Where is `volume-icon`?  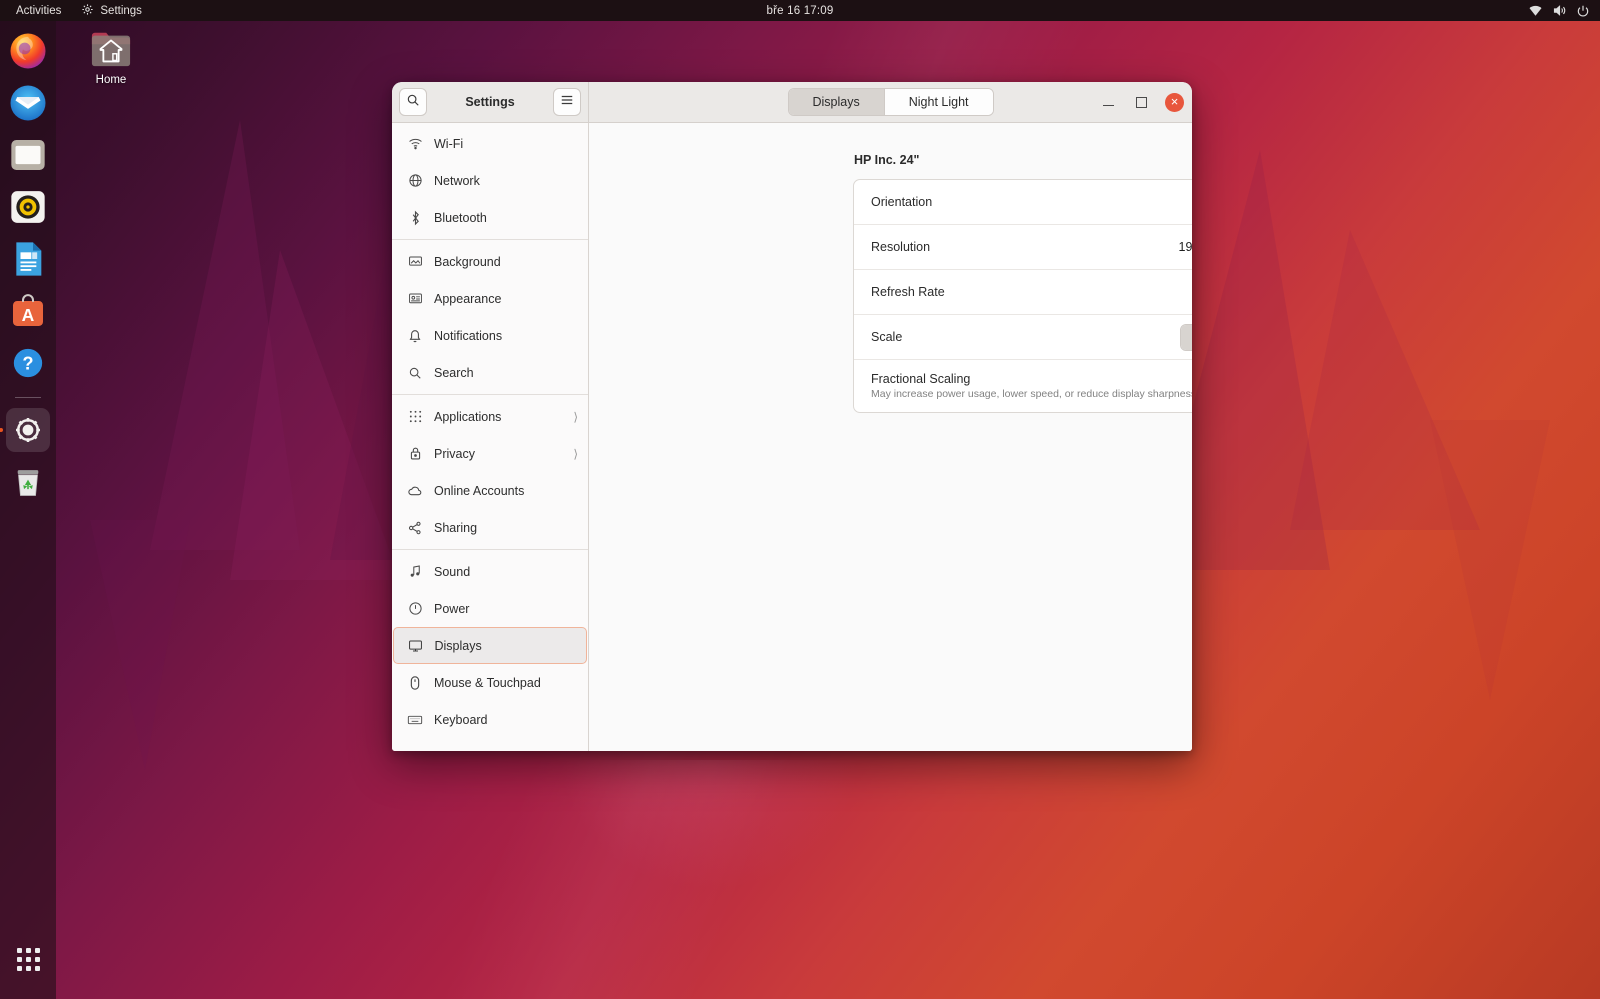 volume-icon is located at coordinates (1559, 10).